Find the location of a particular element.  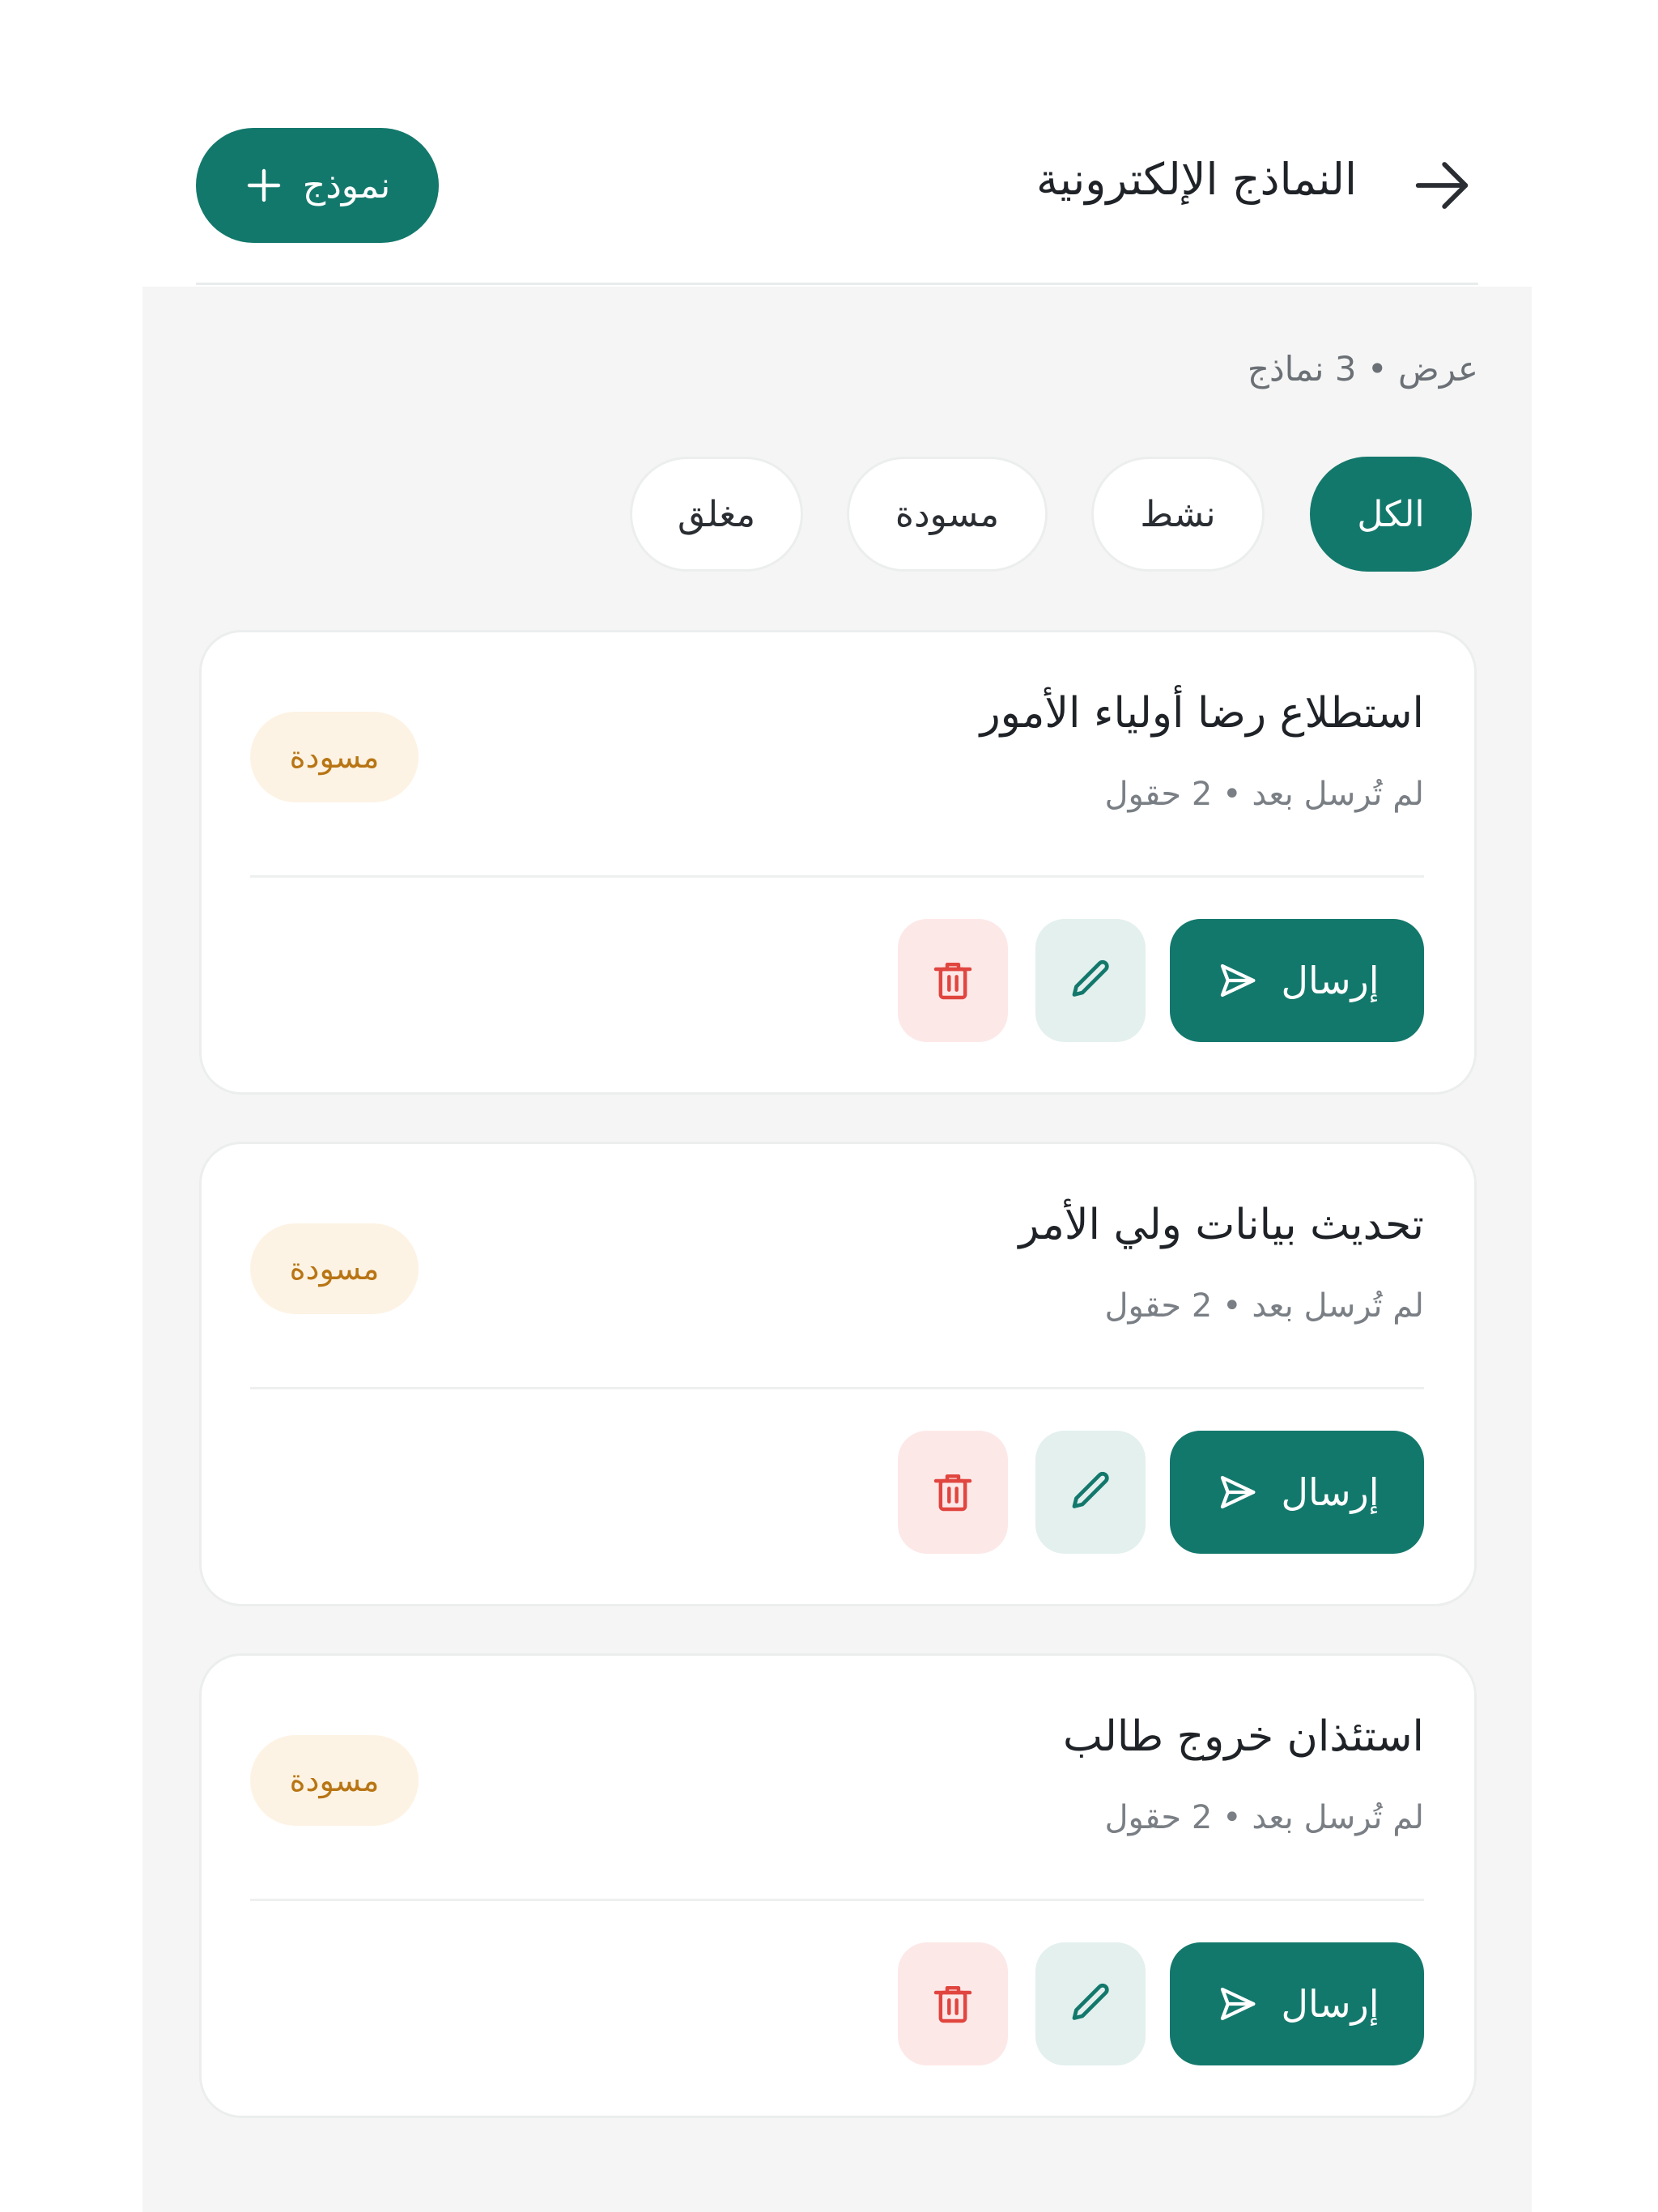

plus-icon is located at coordinates (263, 185).